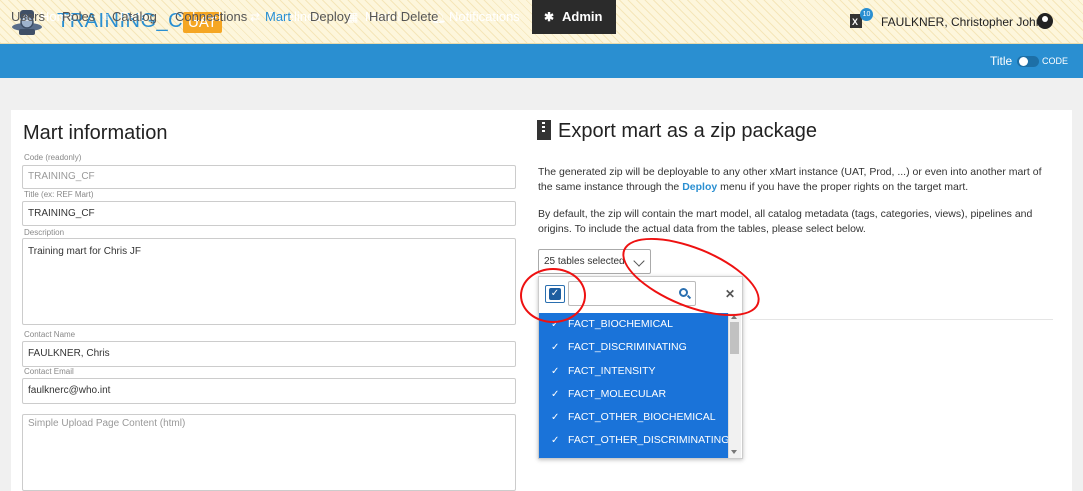 The height and width of the screenshot is (491, 1083). Describe the element at coordinates (648, 440) in the screenshot. I see `option-label: FACT_OTHER_DISCRIMINATING` at that location.